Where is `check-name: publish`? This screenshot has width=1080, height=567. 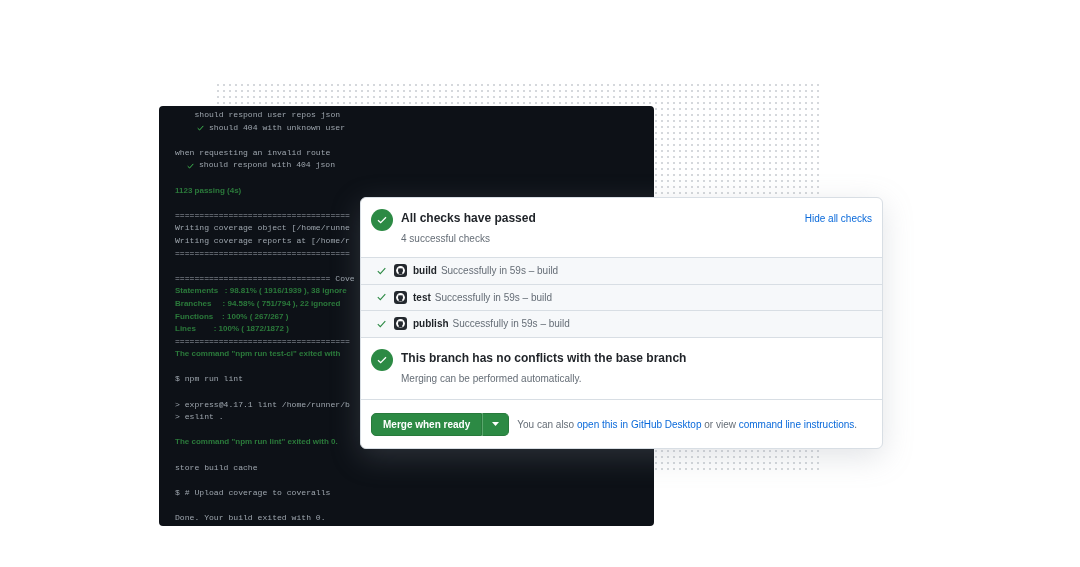
check-name: publish is located at coordinates (431, 324).